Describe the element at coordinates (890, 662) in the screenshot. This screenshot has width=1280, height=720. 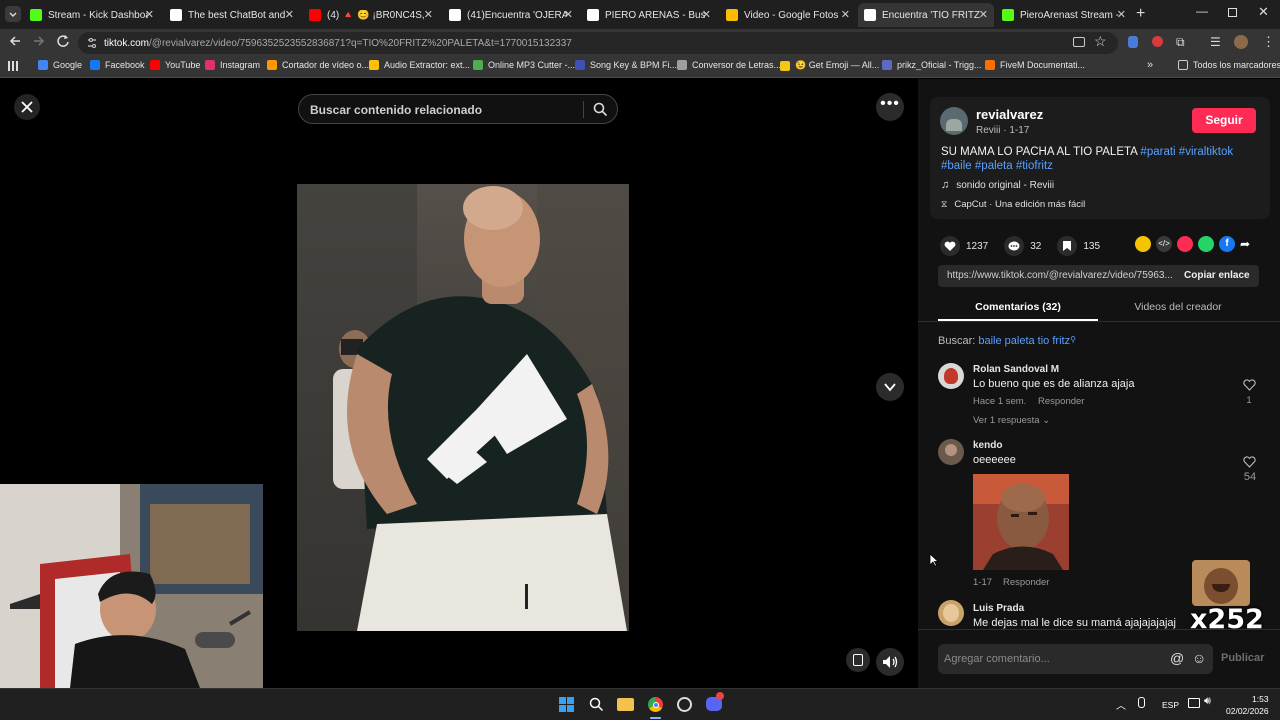
I see `volume-button` at that location.